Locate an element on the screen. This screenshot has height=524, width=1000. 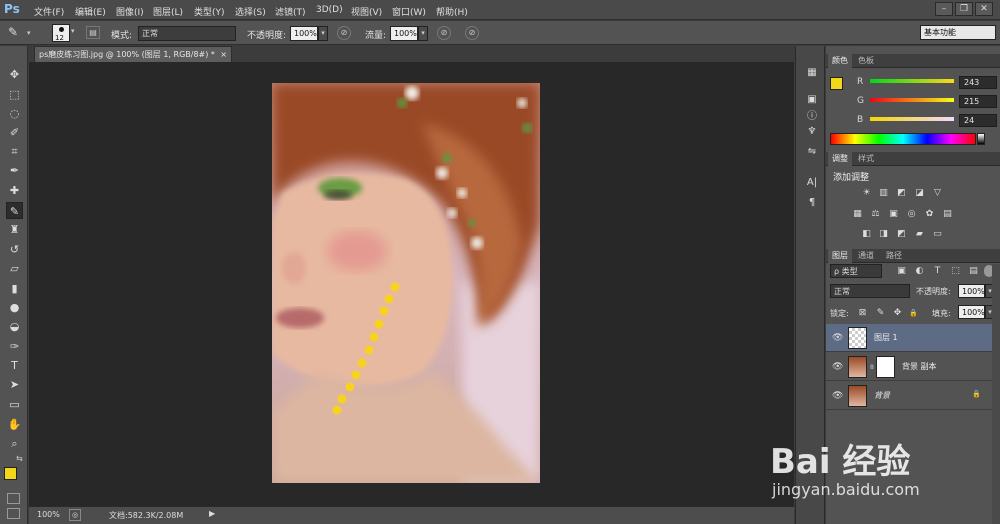
lock-all-icon: 🔒 is located at coordinates (913, 313).